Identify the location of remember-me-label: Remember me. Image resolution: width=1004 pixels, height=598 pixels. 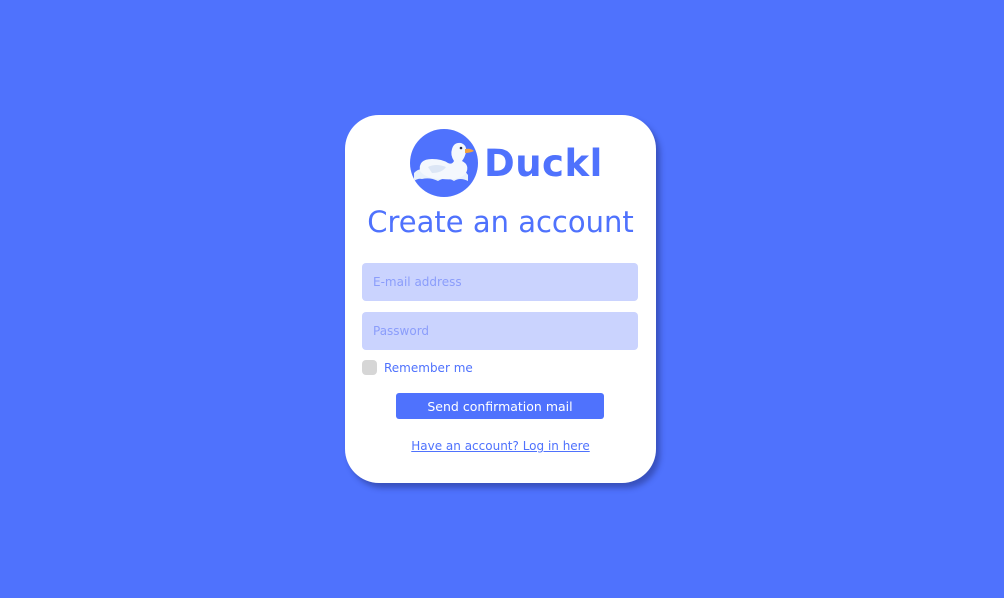
(428, 367).